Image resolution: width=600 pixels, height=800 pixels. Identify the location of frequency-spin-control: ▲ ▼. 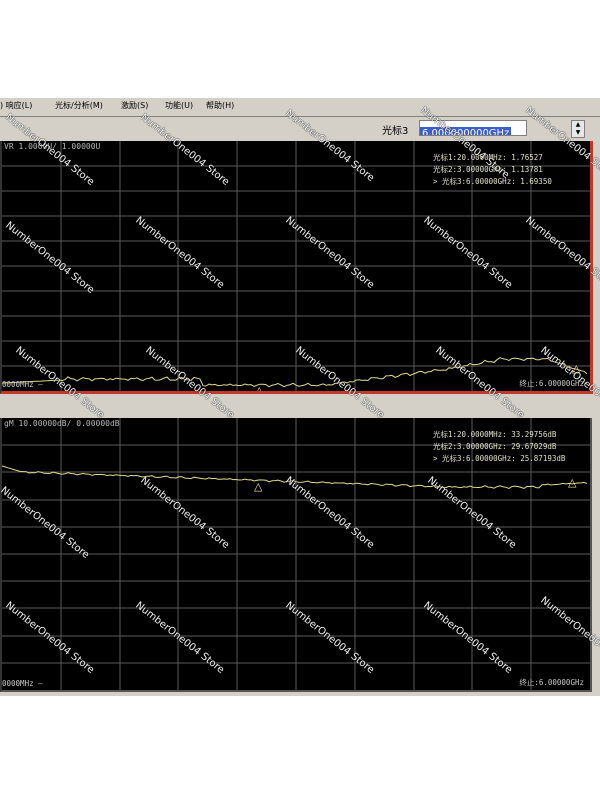
(578, 129).